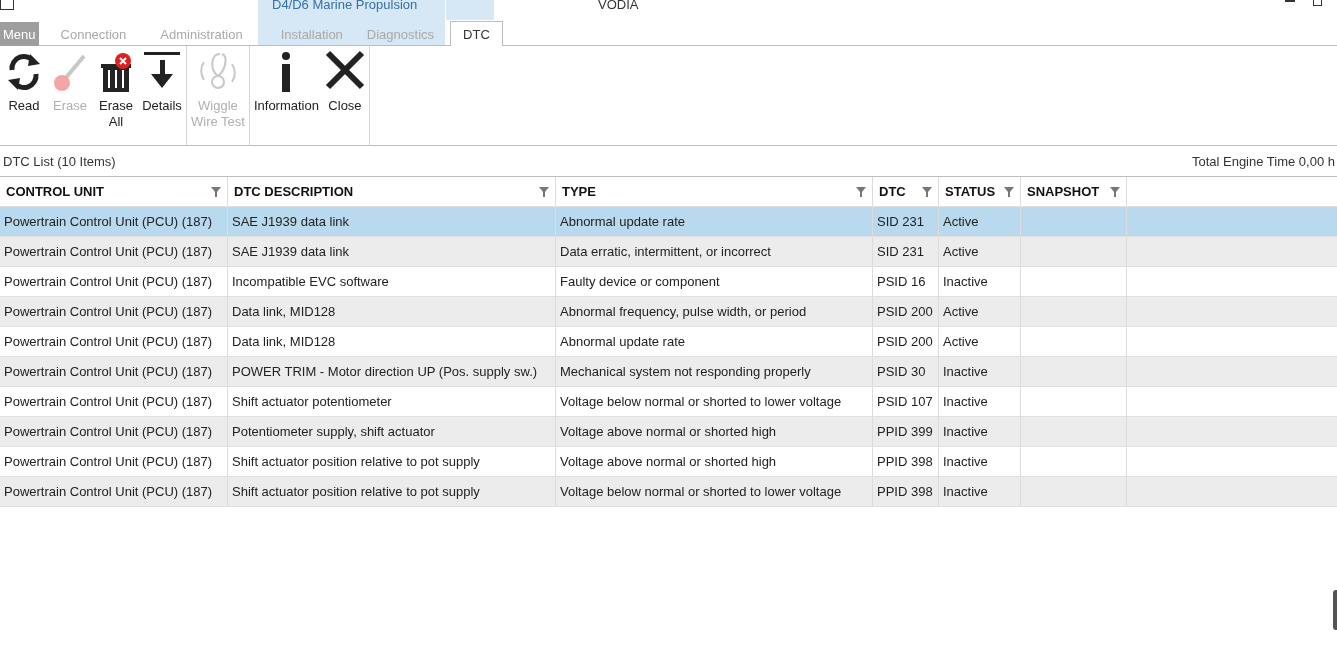 This screenshot has height=669, width=1337. Describe the element at coordinates (714, 191) in the screenshot. I see `column-header: TYPE` at that location.